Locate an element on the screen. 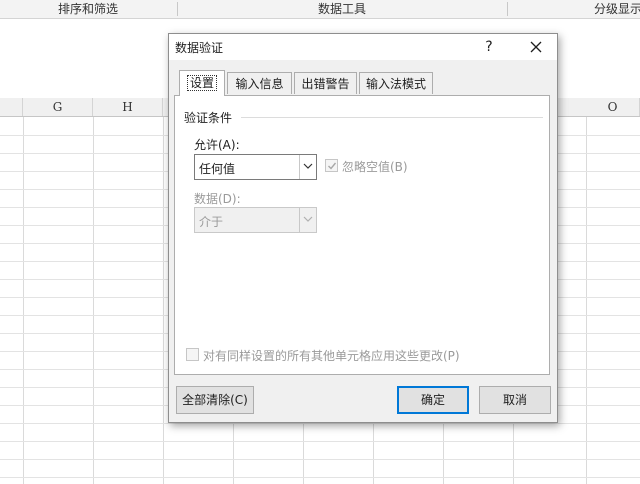 The height and width of the screenshot is (484, 640). help-button: ? is located at coordinates (489, 47).